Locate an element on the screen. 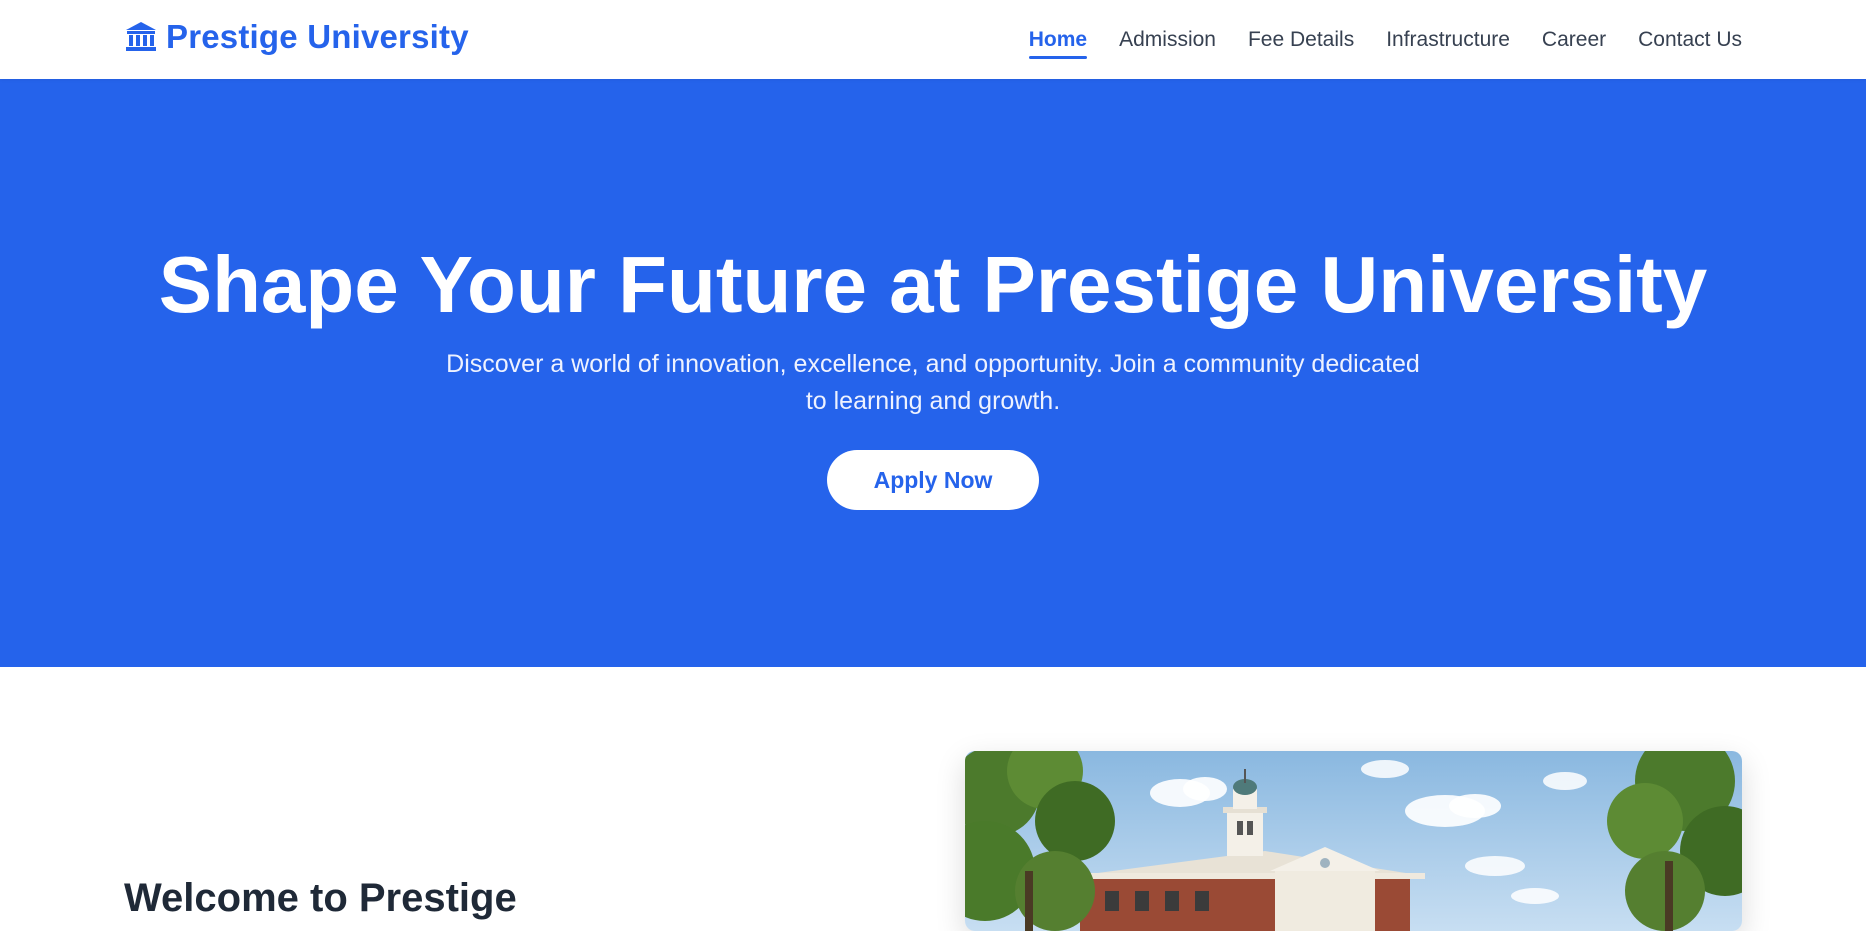  about-heading: Welcome to Prestige is located at coordinates (320, 898).